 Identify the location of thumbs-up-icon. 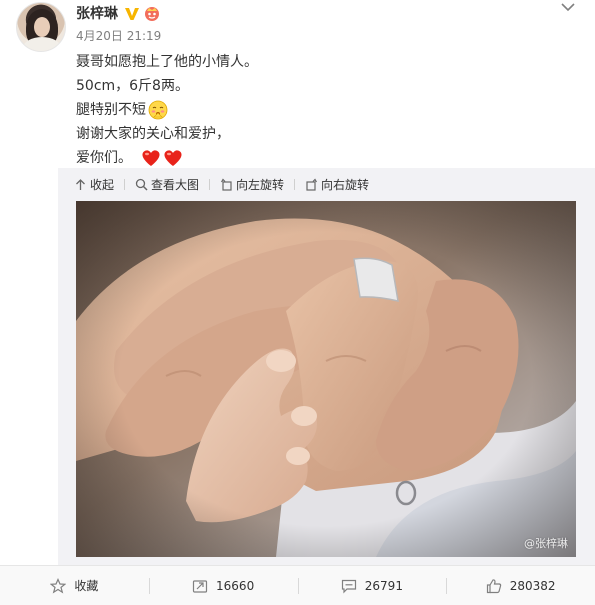
(493, 585).